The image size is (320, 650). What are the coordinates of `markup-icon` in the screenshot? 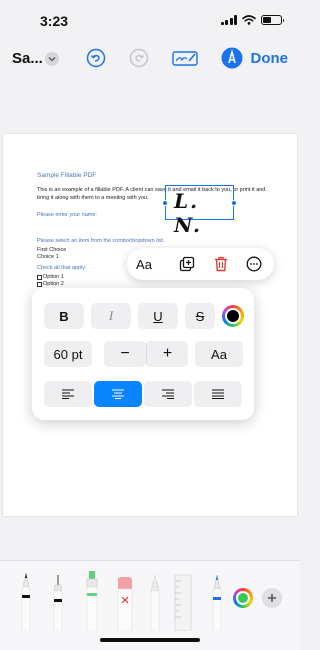 It's located at (232, 58).